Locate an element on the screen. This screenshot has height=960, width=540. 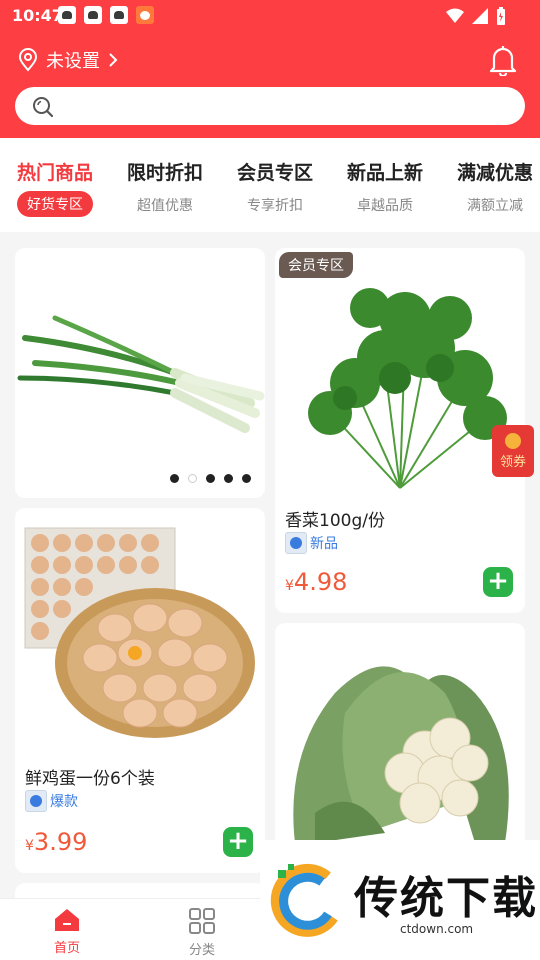
header: 10:47 未设置 is located at coordinates (270, 69).